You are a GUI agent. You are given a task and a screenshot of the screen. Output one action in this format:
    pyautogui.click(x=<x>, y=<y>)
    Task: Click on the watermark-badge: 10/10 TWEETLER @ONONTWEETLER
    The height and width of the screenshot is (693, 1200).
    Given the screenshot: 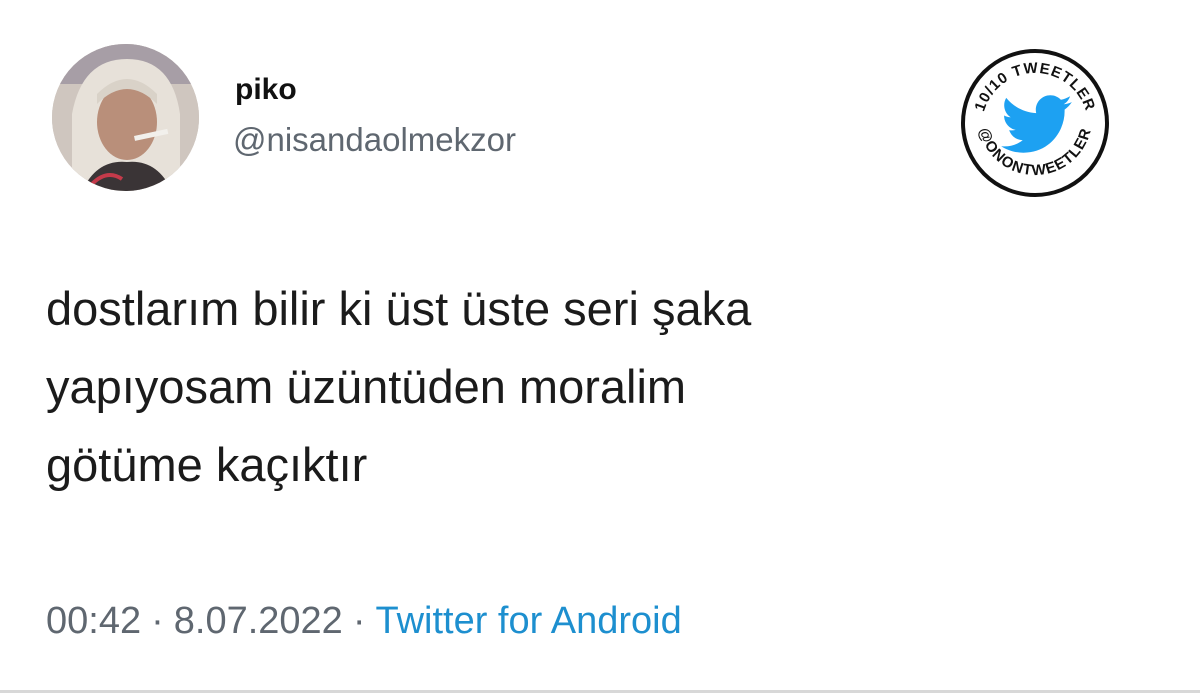 What is the action you would take?
    pyautogui.click(x=1035, y=123)
    